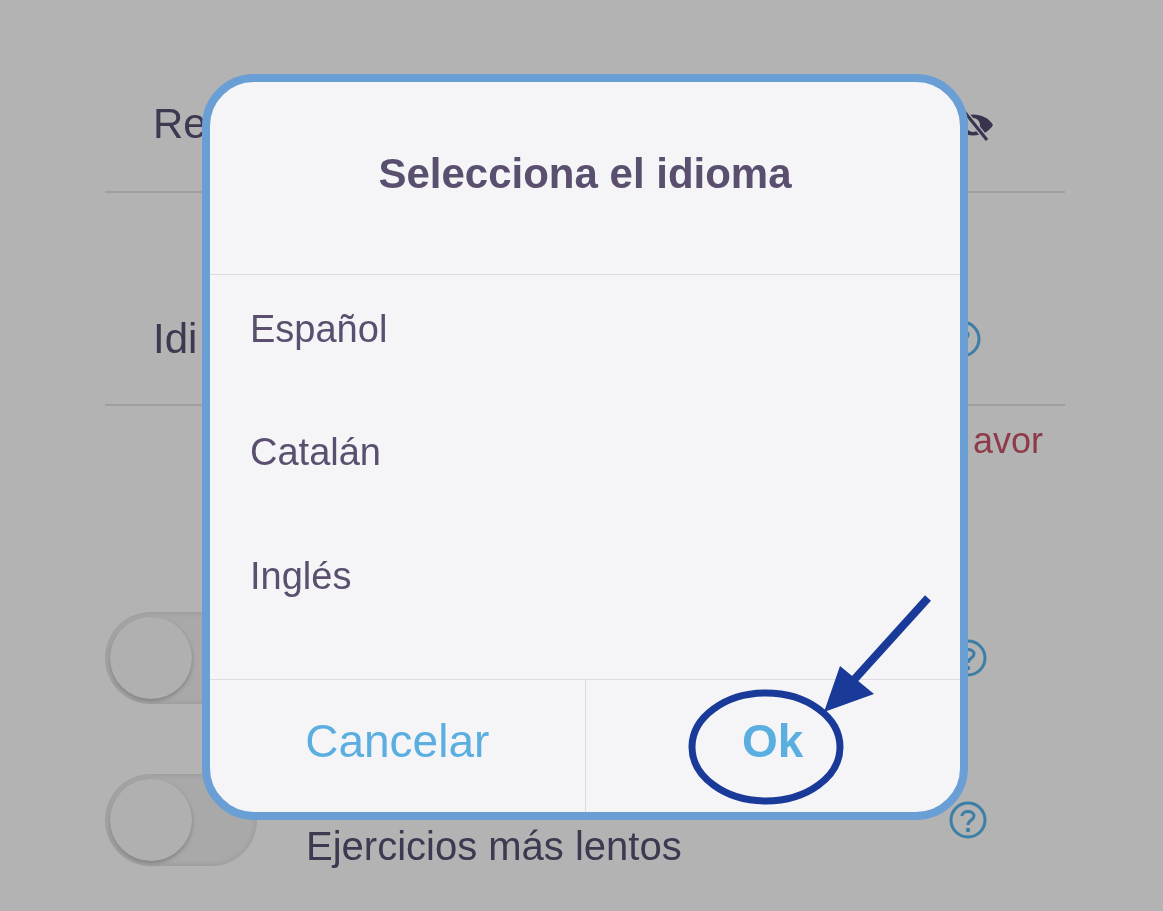  I want to click on toggle-label: Ejercicios más lentos, so click(494, 846).